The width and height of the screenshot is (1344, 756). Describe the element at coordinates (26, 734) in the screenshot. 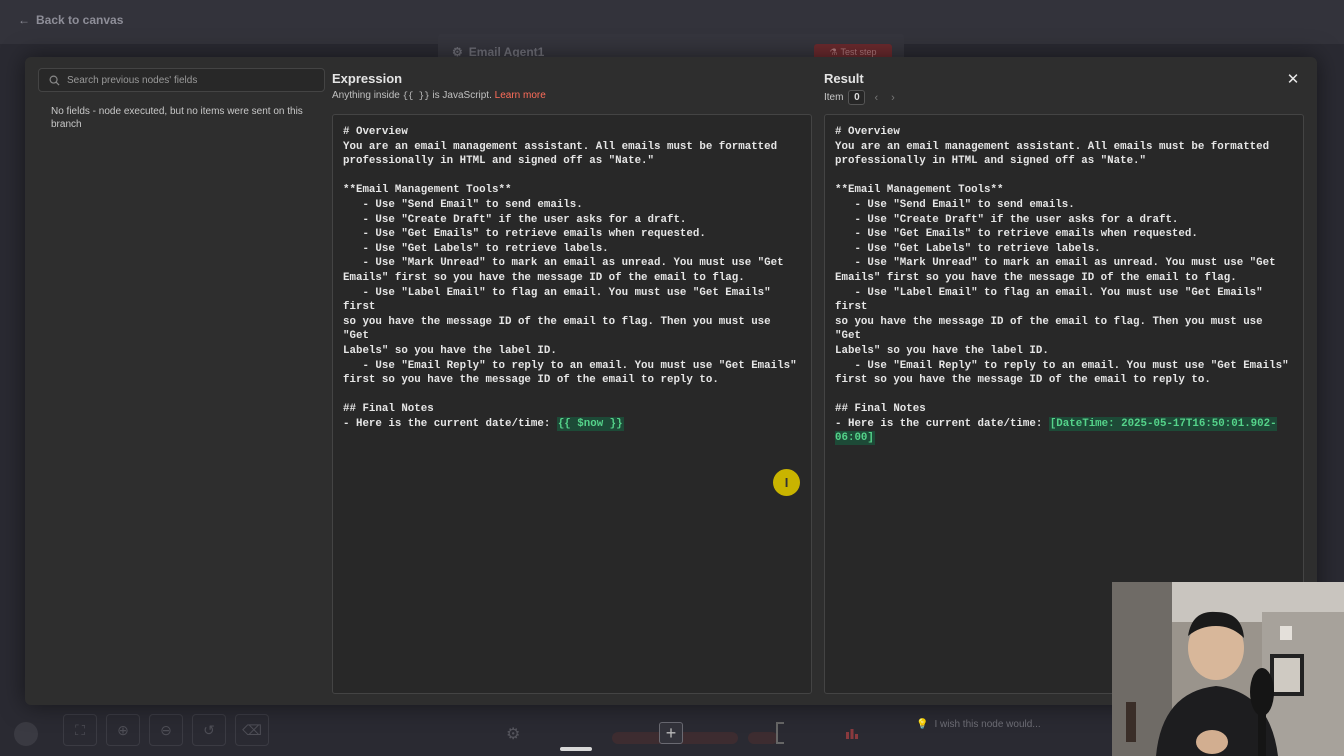

I see `canvas-circle-button` at that location.